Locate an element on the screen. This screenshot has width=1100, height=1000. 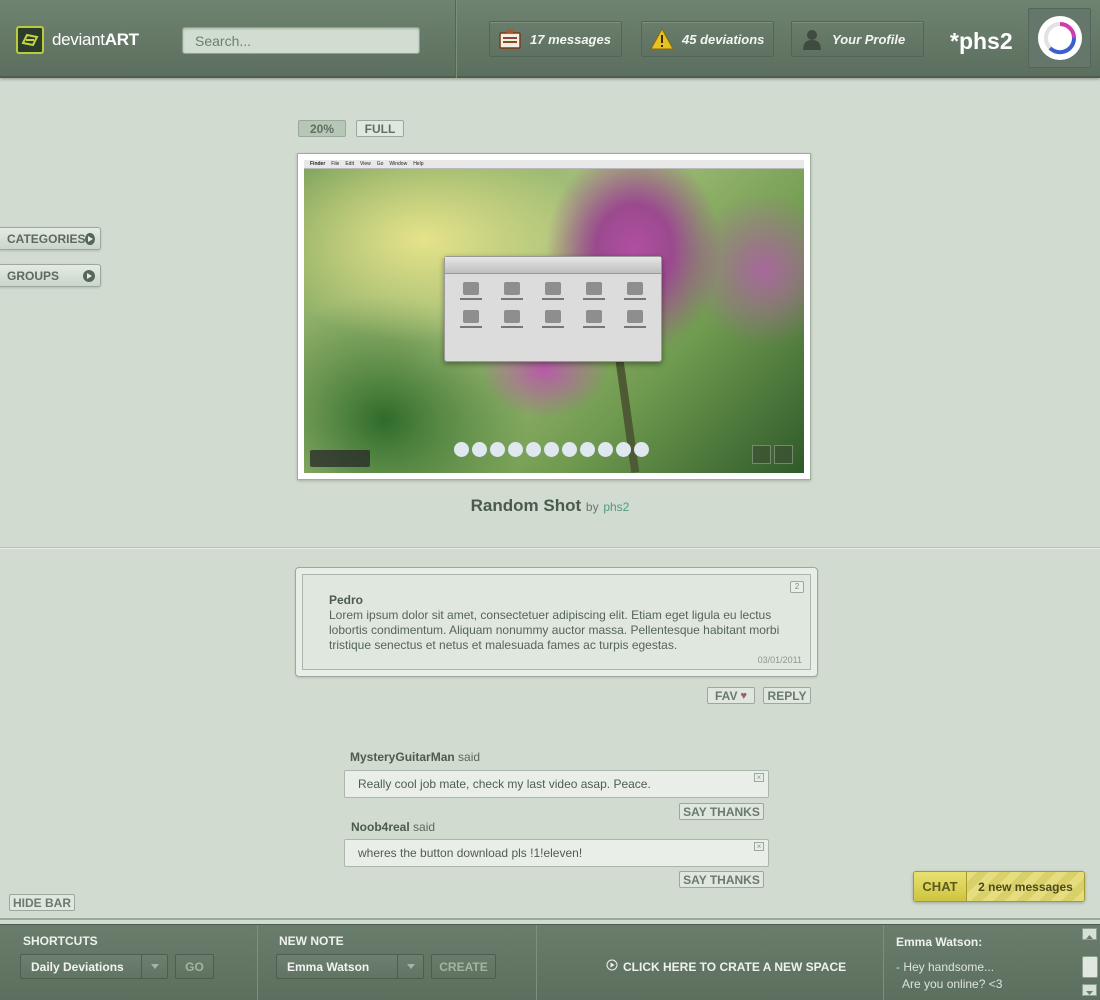
messages-label: 17 messages is located at coordinates (570, 39).